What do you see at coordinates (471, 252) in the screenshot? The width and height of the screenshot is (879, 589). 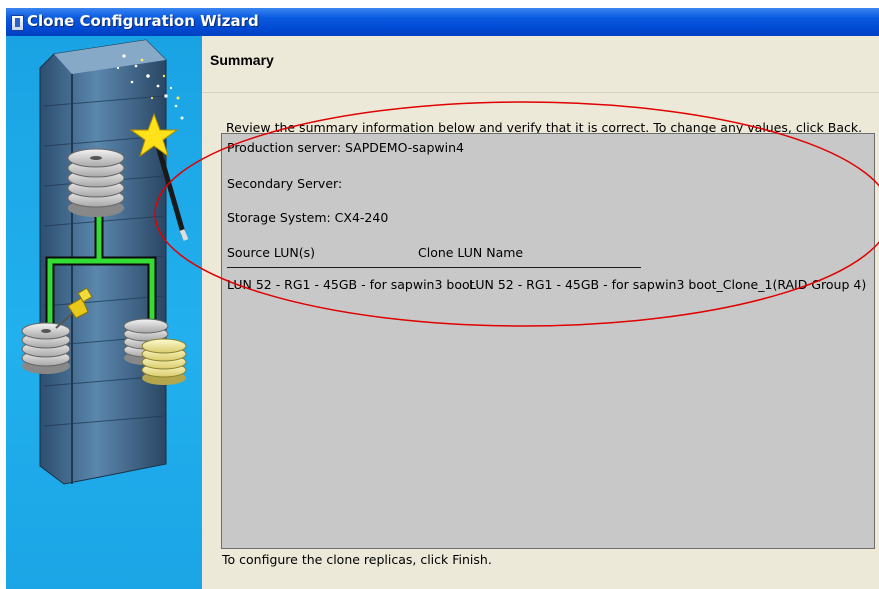 I see `clone-lun-header: Clone LUN Name` at bounding box center [471, 252].